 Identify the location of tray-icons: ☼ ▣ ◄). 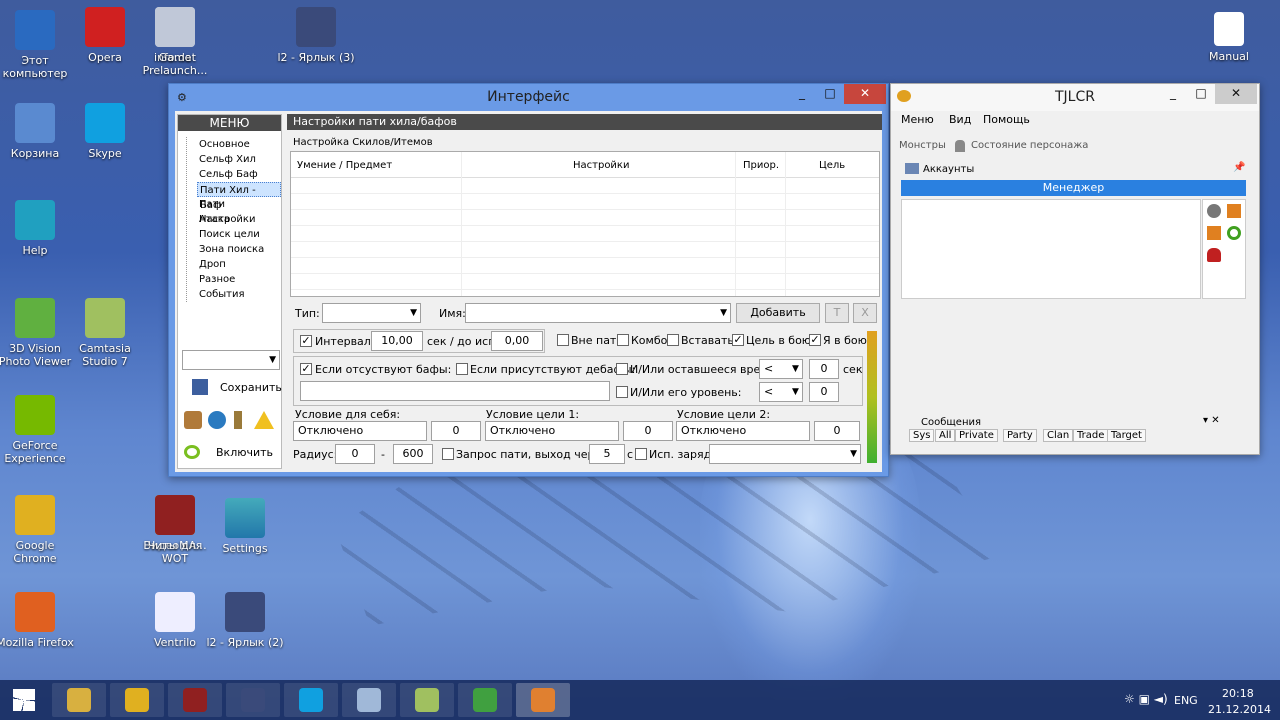
(1146, 699).